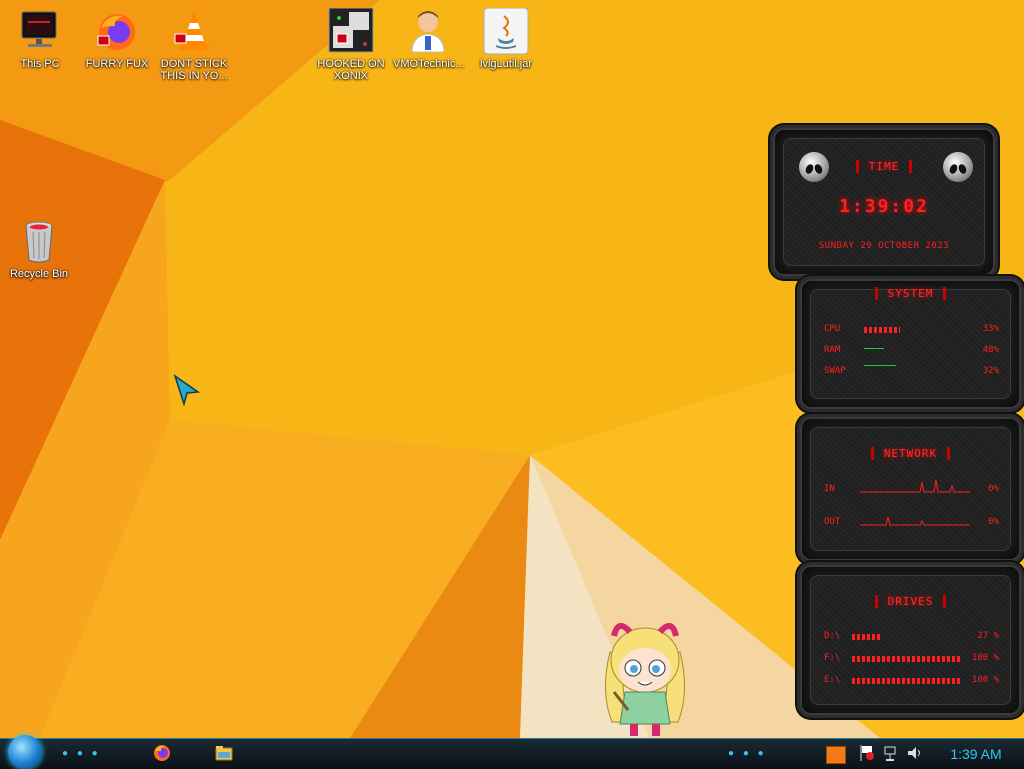 This screenshot has height=769, width=1024. I want to click on volume-icon, so click(914, 754).